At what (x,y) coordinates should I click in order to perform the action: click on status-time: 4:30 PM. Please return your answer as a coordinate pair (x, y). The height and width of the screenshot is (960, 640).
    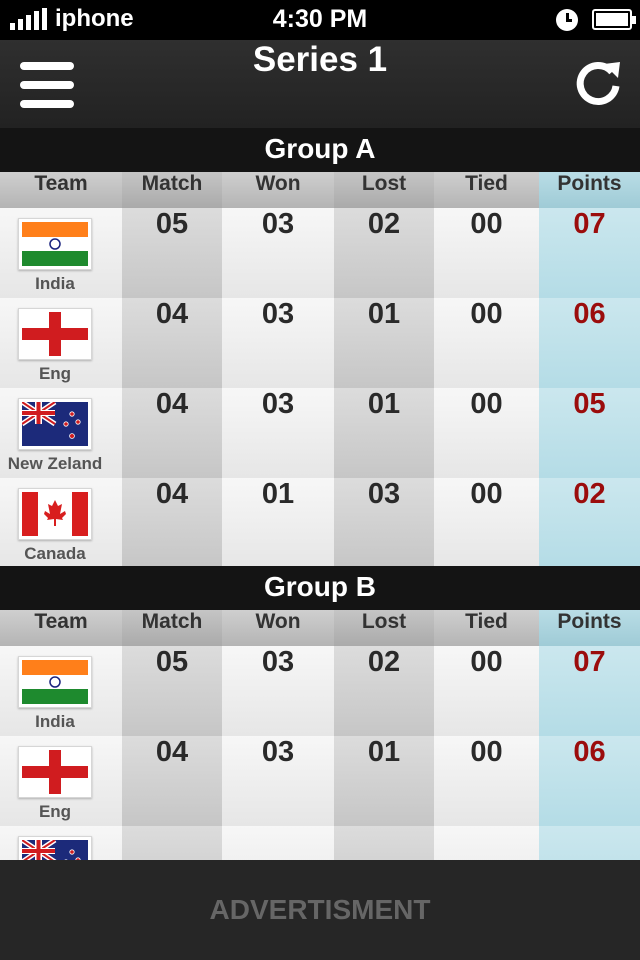
    Looking at the image, I should click on (320, 19).